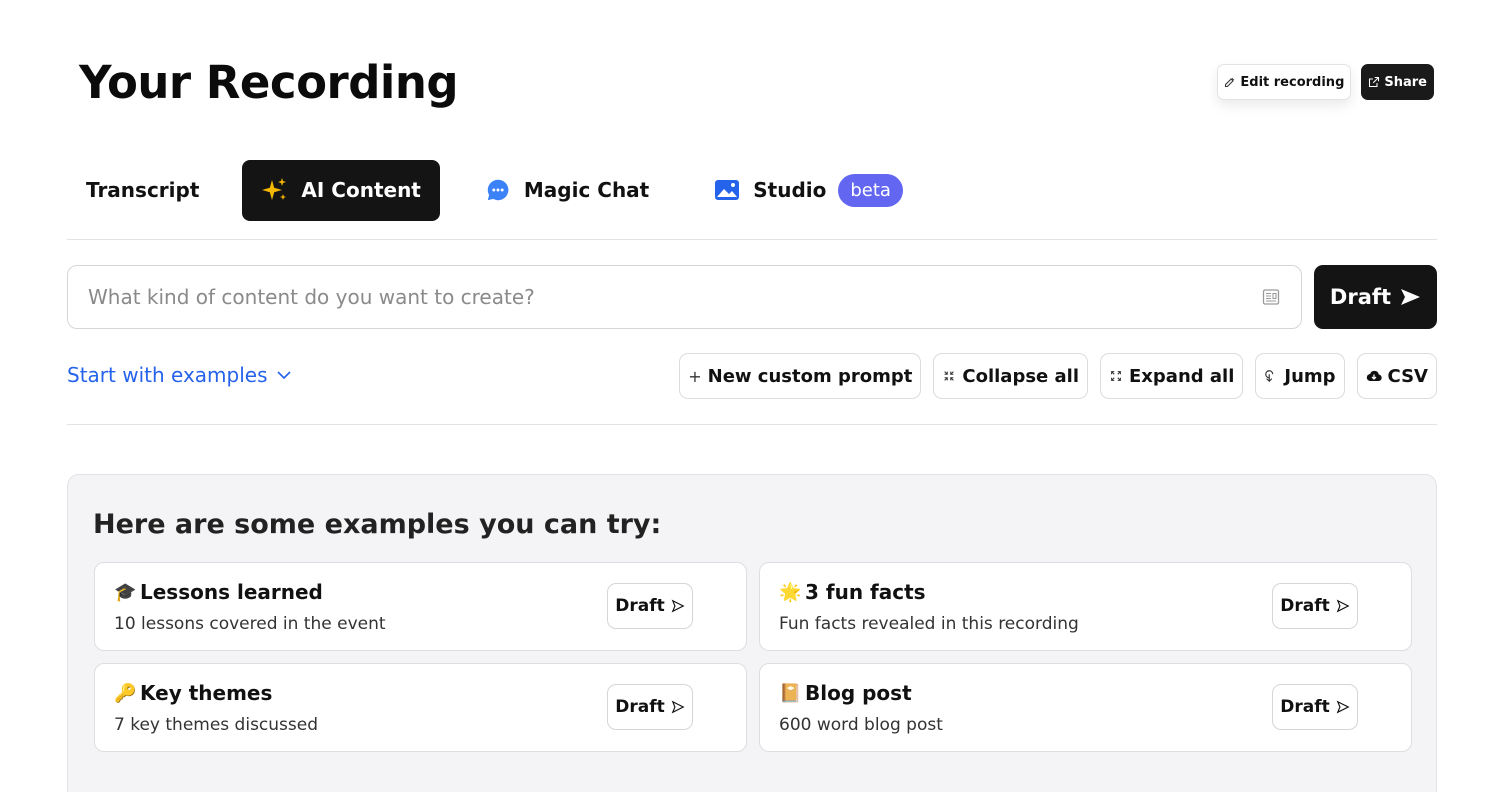  What do you see at coordinates (727, 190) in the screenshot?
I see `image-icon` at bounding box center [727, 190].